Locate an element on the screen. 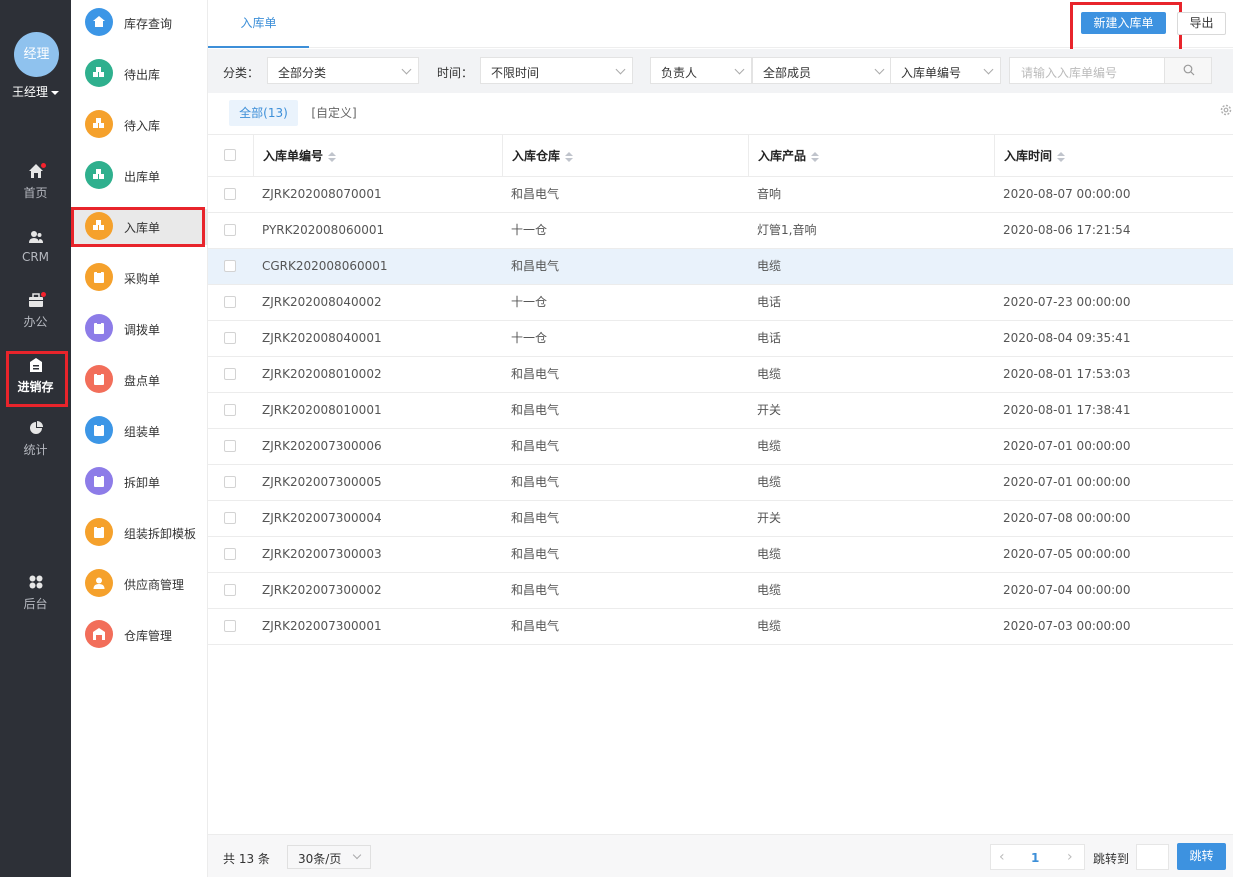  segment-custom: [自定义] is located at coordinates (334, 113).